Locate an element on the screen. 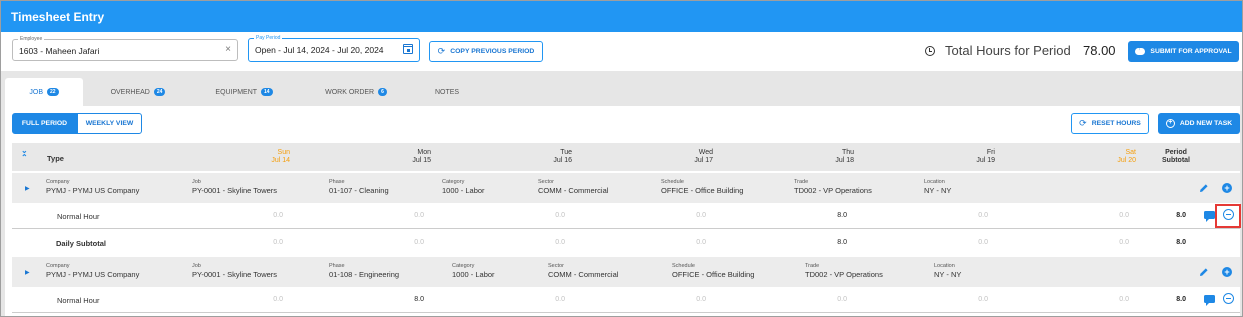 The width and height of the screenshot is (1243, 317). day-name: Sun is located at coordinates (283, 152).